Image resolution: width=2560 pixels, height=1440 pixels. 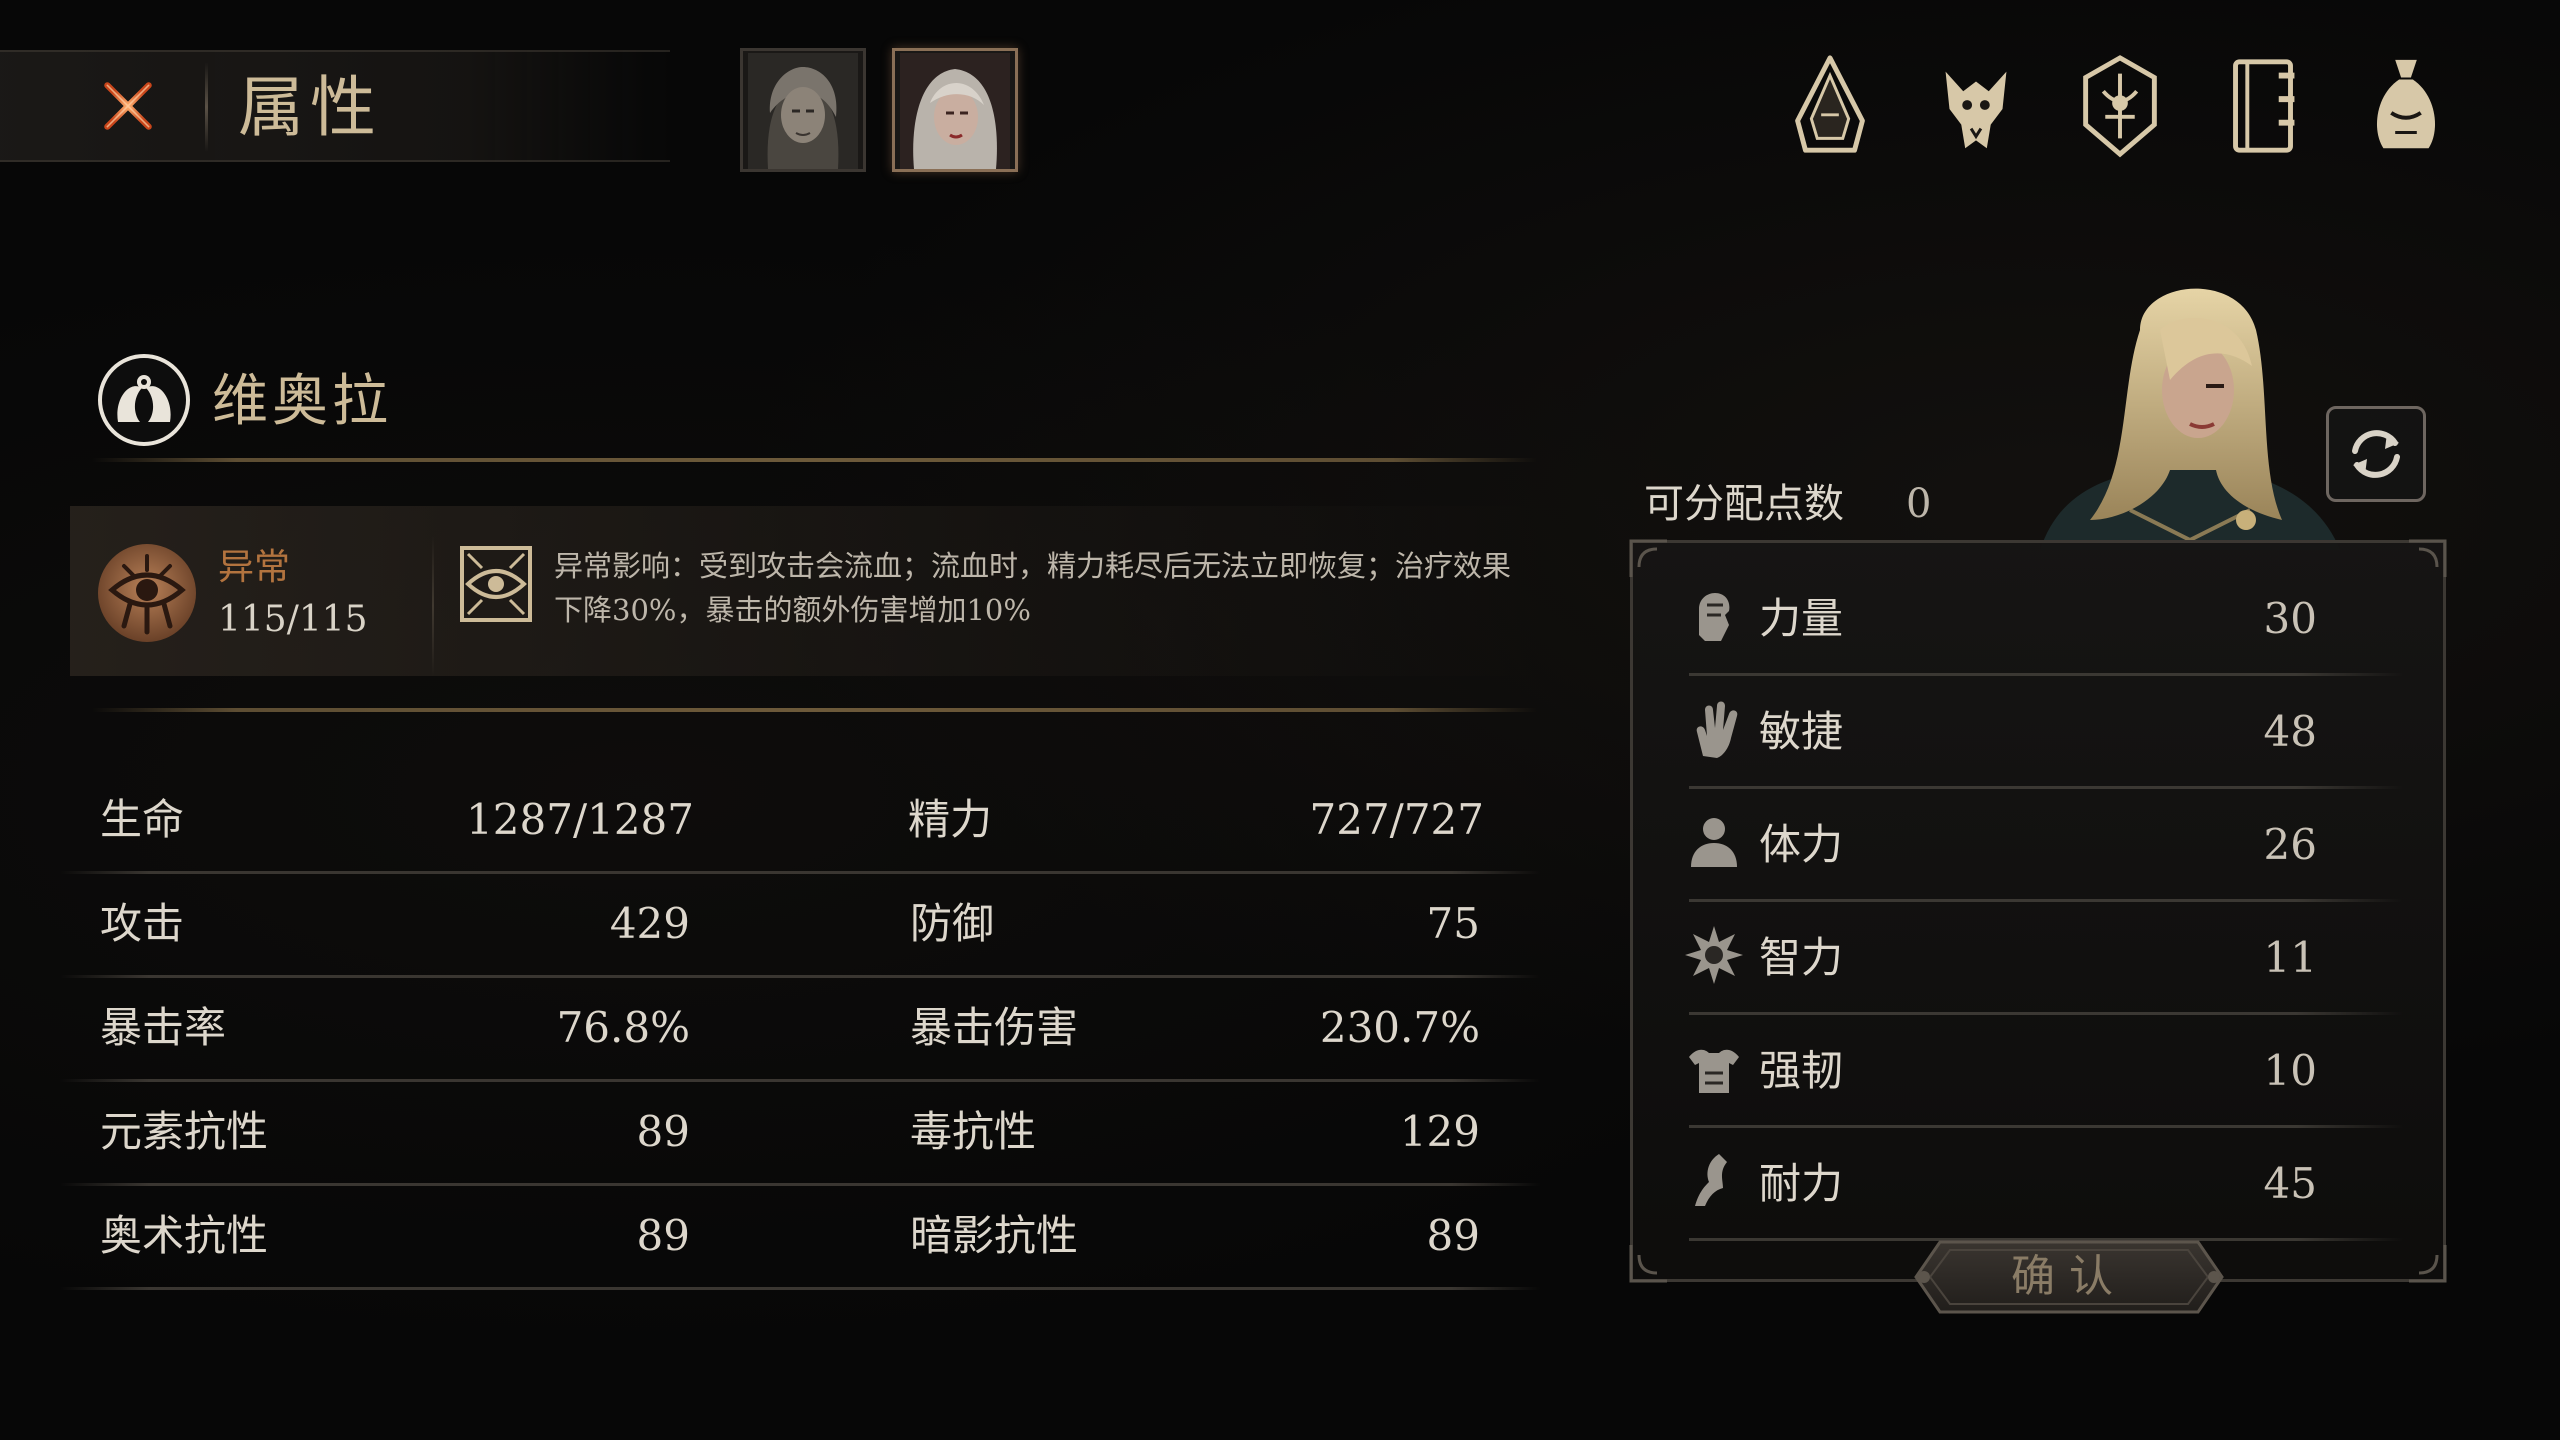 I want to click on attribute-row-endurance: 耐力 45, so click(x=2041, y=1184).